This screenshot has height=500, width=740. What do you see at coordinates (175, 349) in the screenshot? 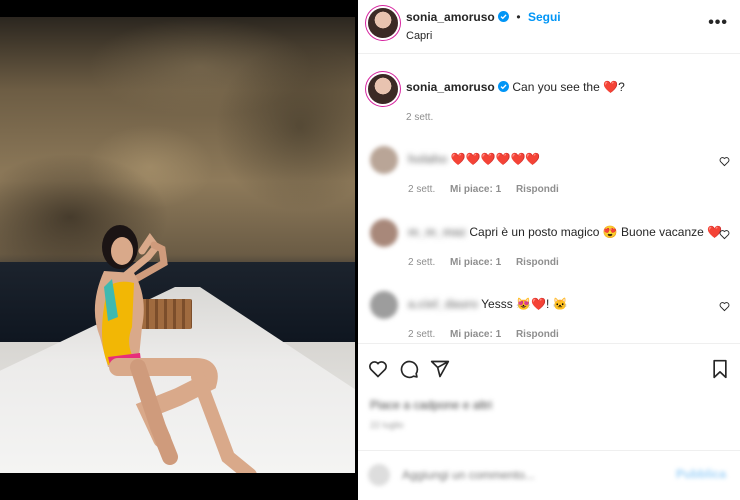
I see `woman-figure` at bounding box center [175, 349].